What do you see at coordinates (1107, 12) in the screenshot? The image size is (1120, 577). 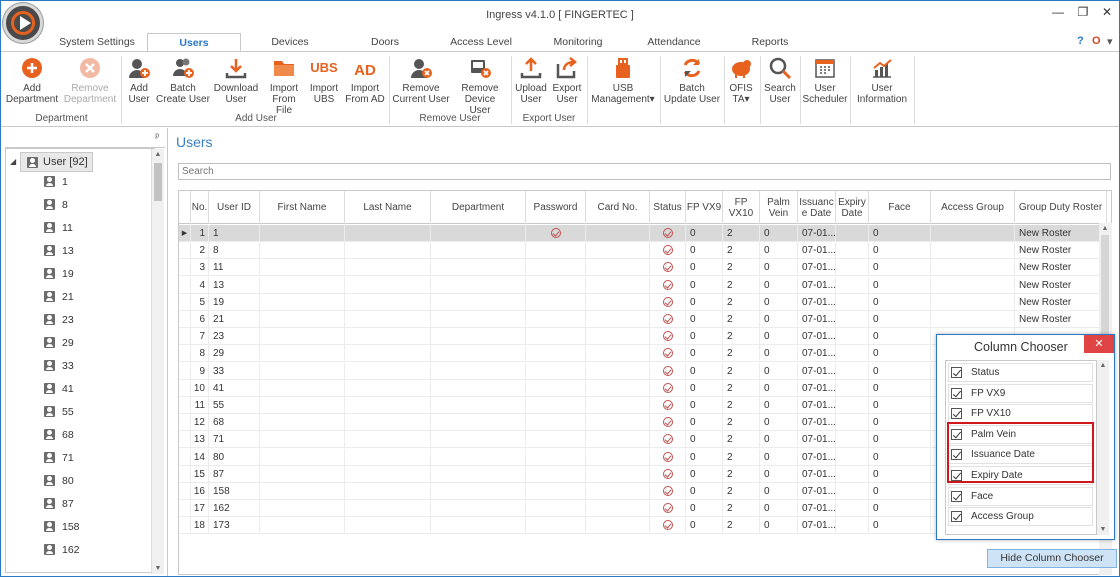 I see `close-button: ✕` at bounding box center [1107, 12].